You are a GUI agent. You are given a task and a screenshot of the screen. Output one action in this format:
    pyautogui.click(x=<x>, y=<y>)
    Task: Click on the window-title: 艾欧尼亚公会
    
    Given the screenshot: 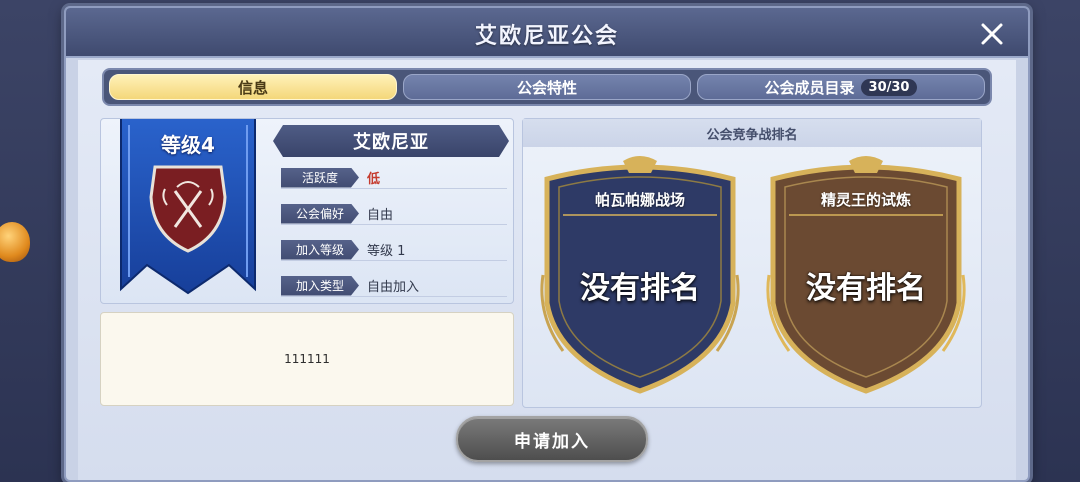 What is the action you would take?
    pyautogui.click(x=546, y=36)
    